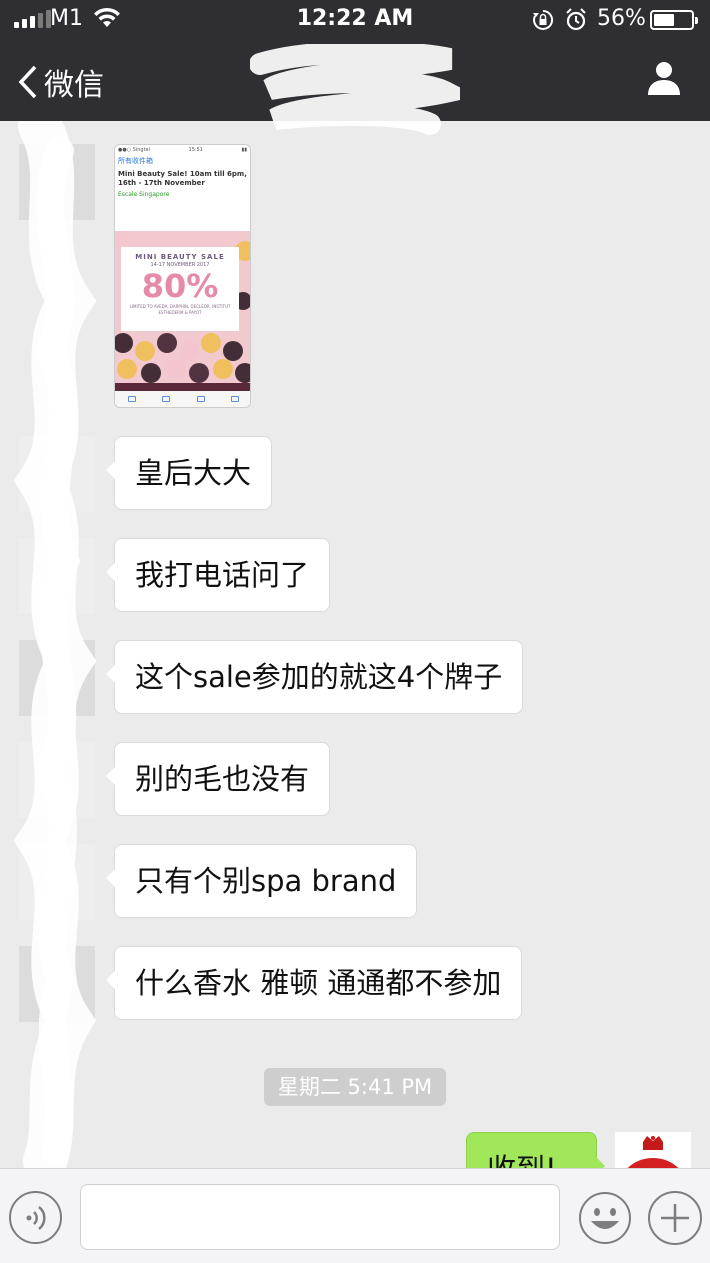 The height and width of the screenshot is (1263, 710). Describe the element at coordinates (621, 18) in the screenshot. I see `battery-percent: 56%` at that location.